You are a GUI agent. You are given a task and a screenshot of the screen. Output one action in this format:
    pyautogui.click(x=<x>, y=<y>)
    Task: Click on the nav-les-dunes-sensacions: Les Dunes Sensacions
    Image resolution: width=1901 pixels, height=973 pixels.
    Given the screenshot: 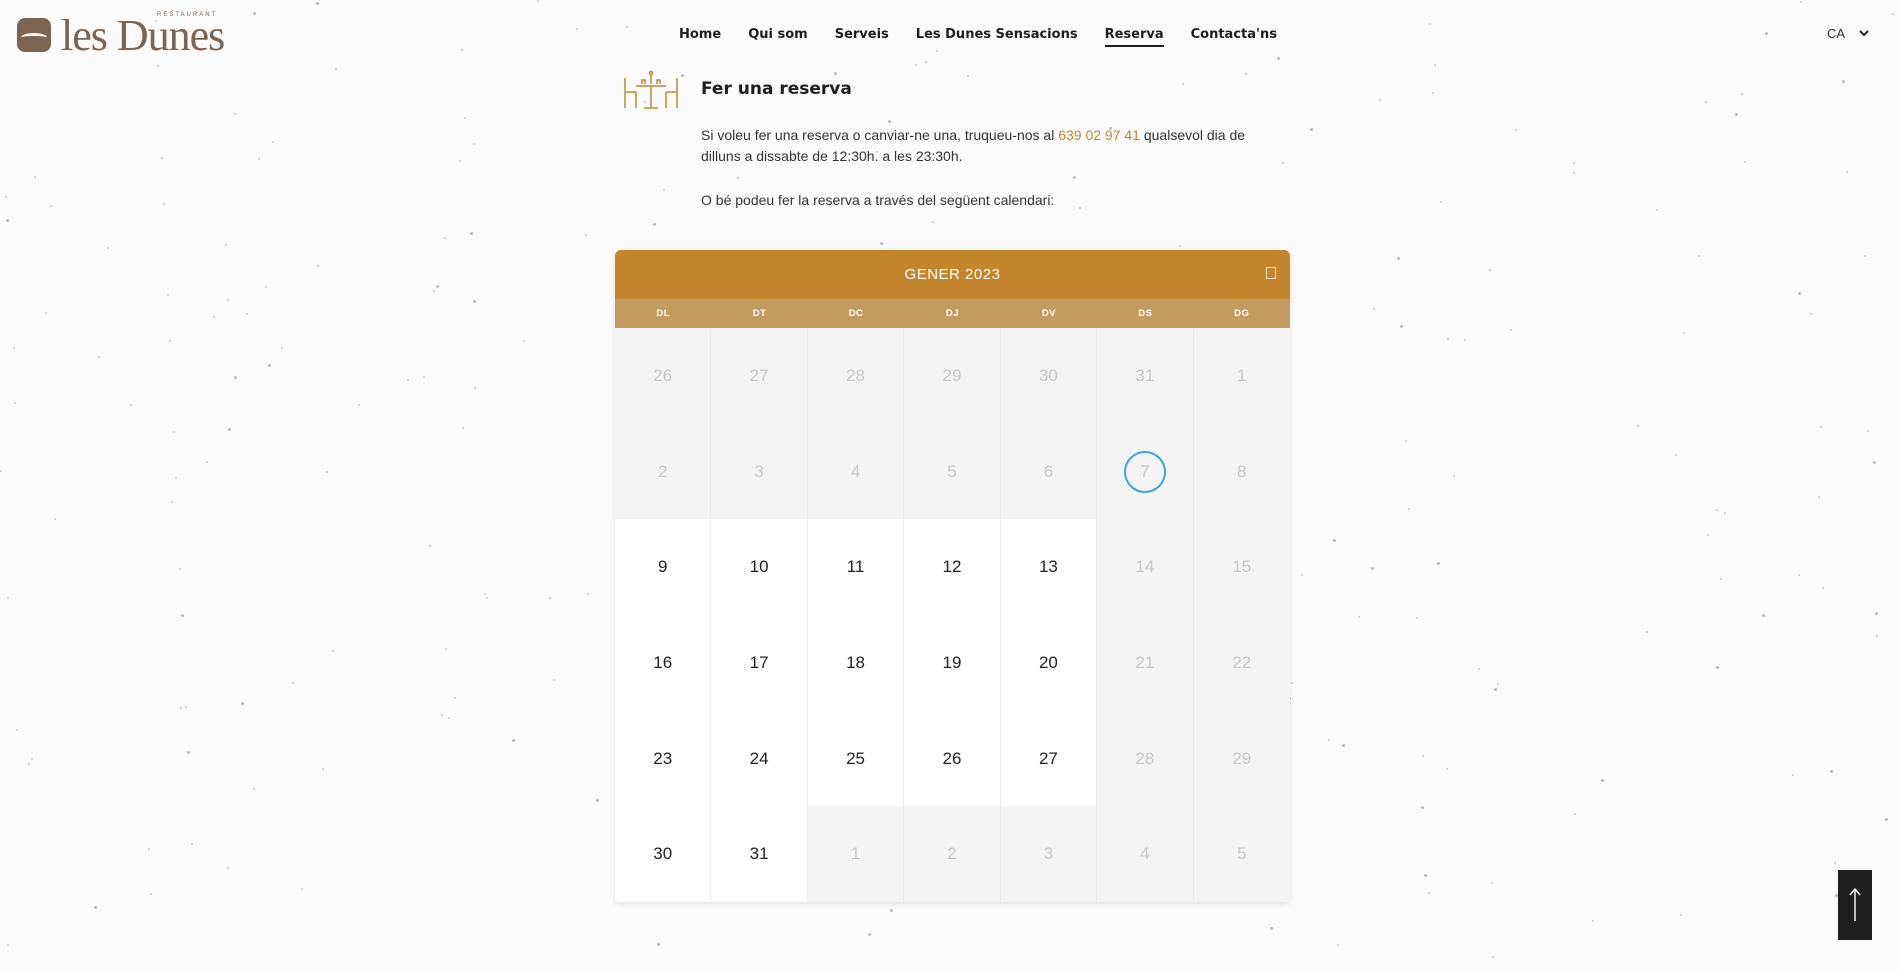 What is the action you would take?
    pyautogui.click(x=997, y=37)
    